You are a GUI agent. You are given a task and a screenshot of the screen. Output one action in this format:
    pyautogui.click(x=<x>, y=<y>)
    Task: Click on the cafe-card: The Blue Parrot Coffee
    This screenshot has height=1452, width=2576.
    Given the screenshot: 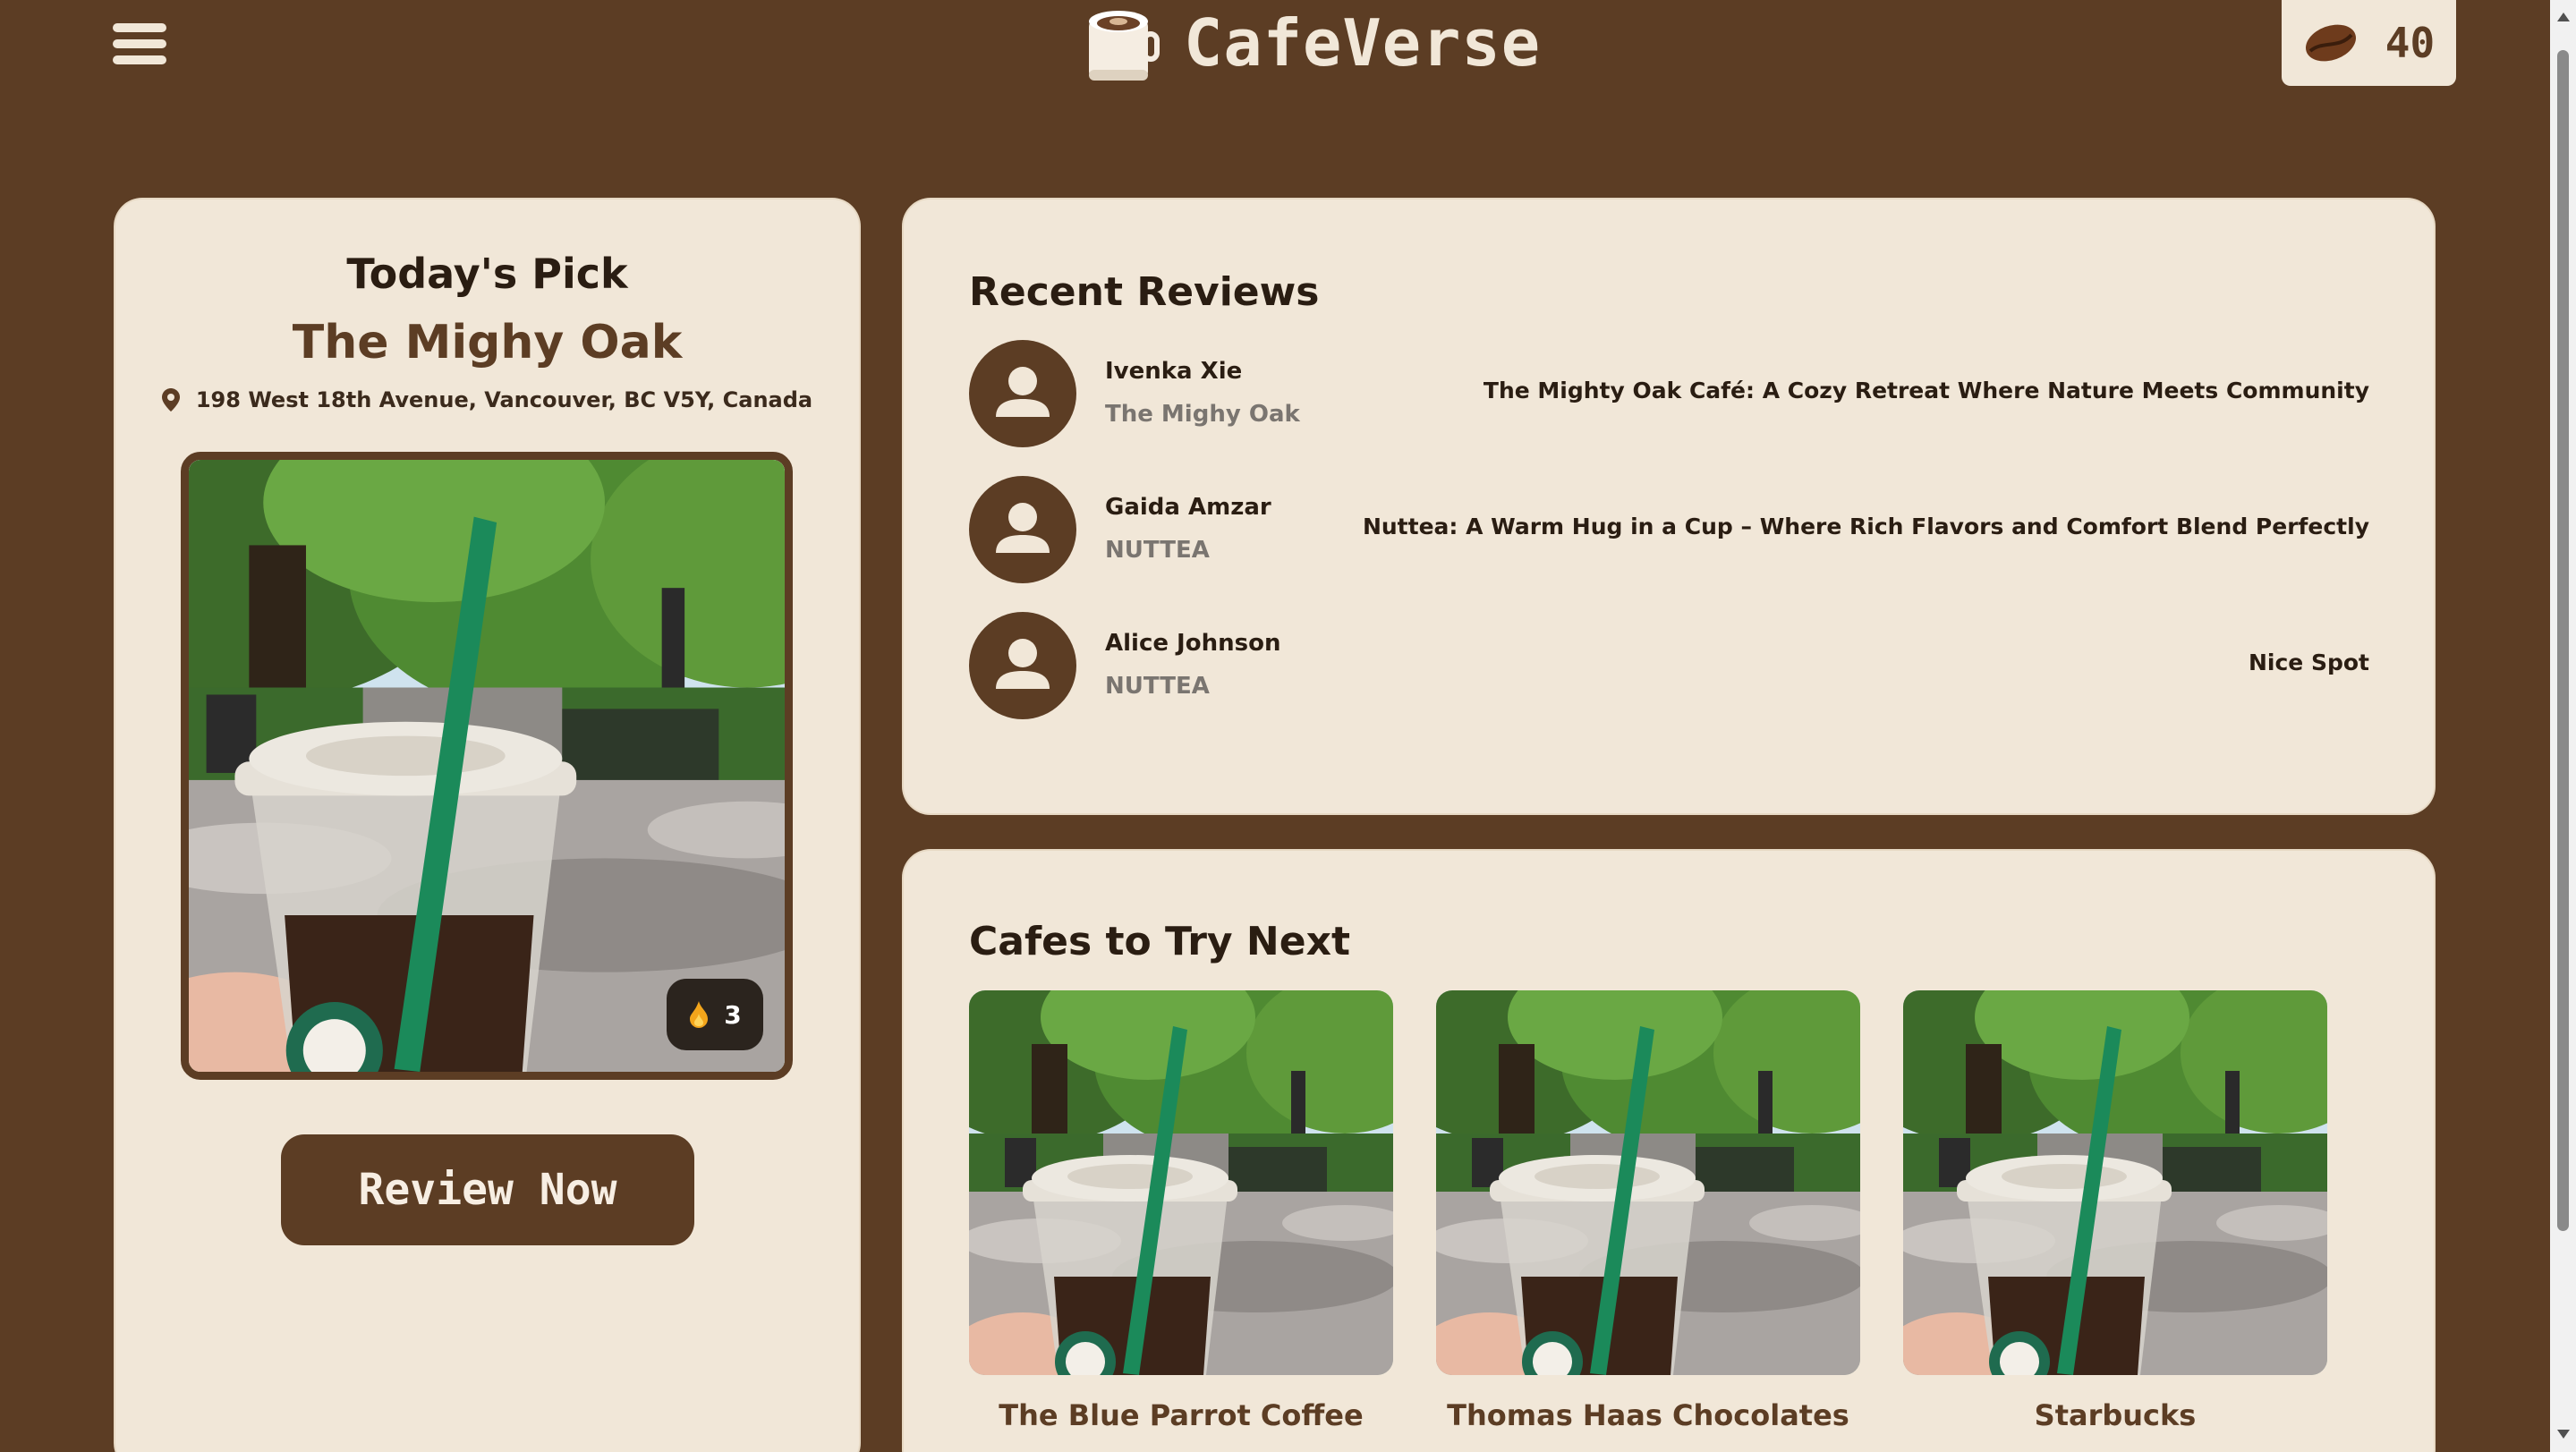 What is the action you would take?
    pyautogui.click(x=1181, y=1211)
    